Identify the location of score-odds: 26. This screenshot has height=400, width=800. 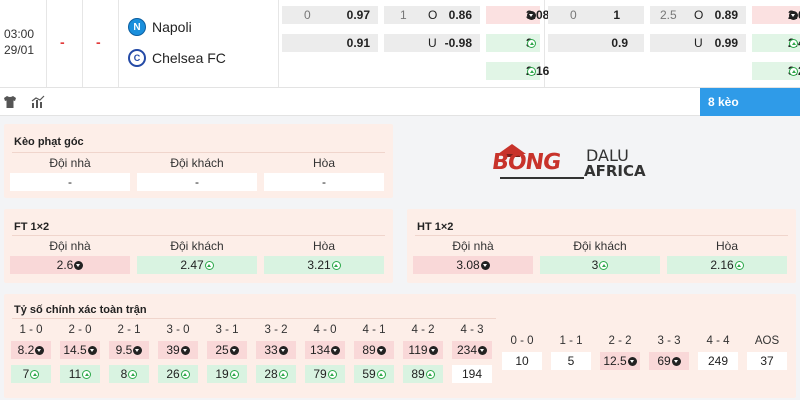
(178, 374).